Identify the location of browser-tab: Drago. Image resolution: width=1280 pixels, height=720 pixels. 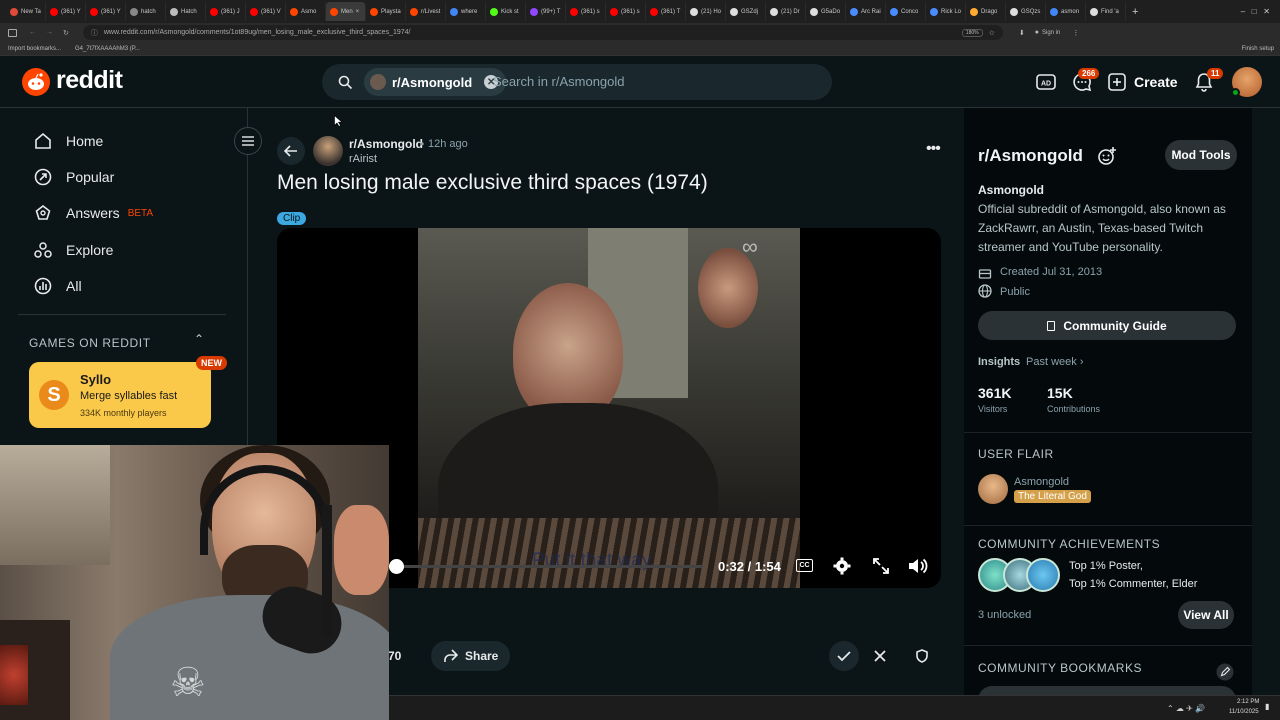
(986, 11).